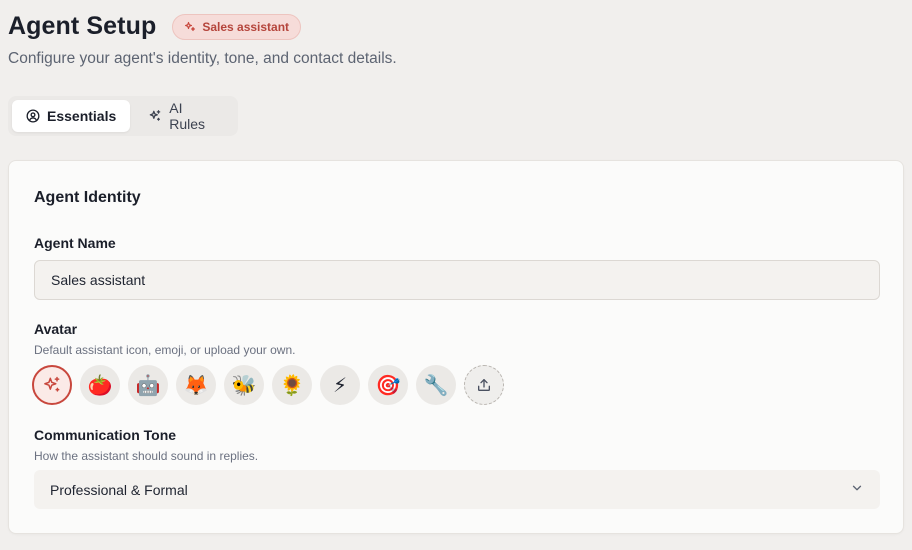  I want to click on fox-icon: 🦊, so click(196, 385).